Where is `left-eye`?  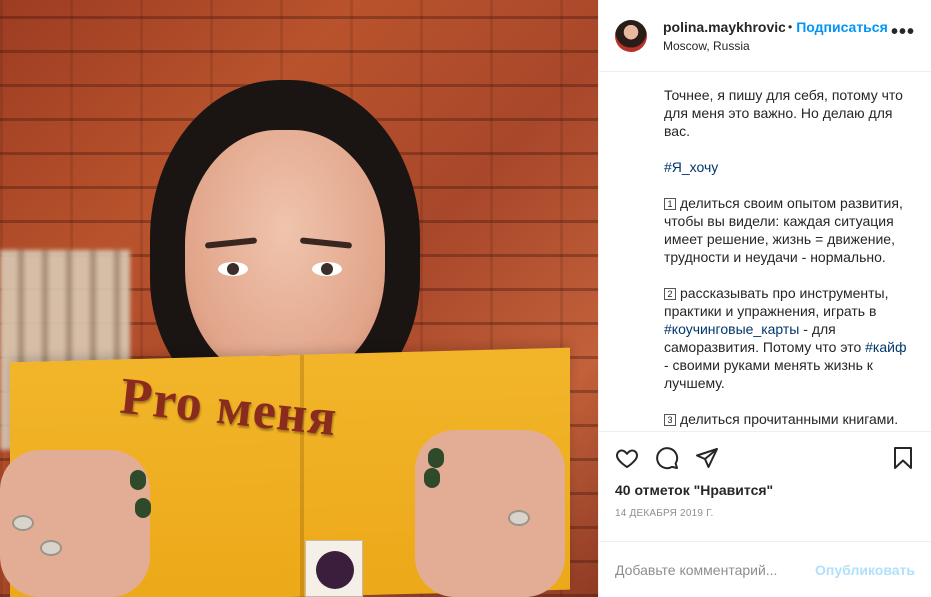 left-eye is located at coordinates (233, 269).